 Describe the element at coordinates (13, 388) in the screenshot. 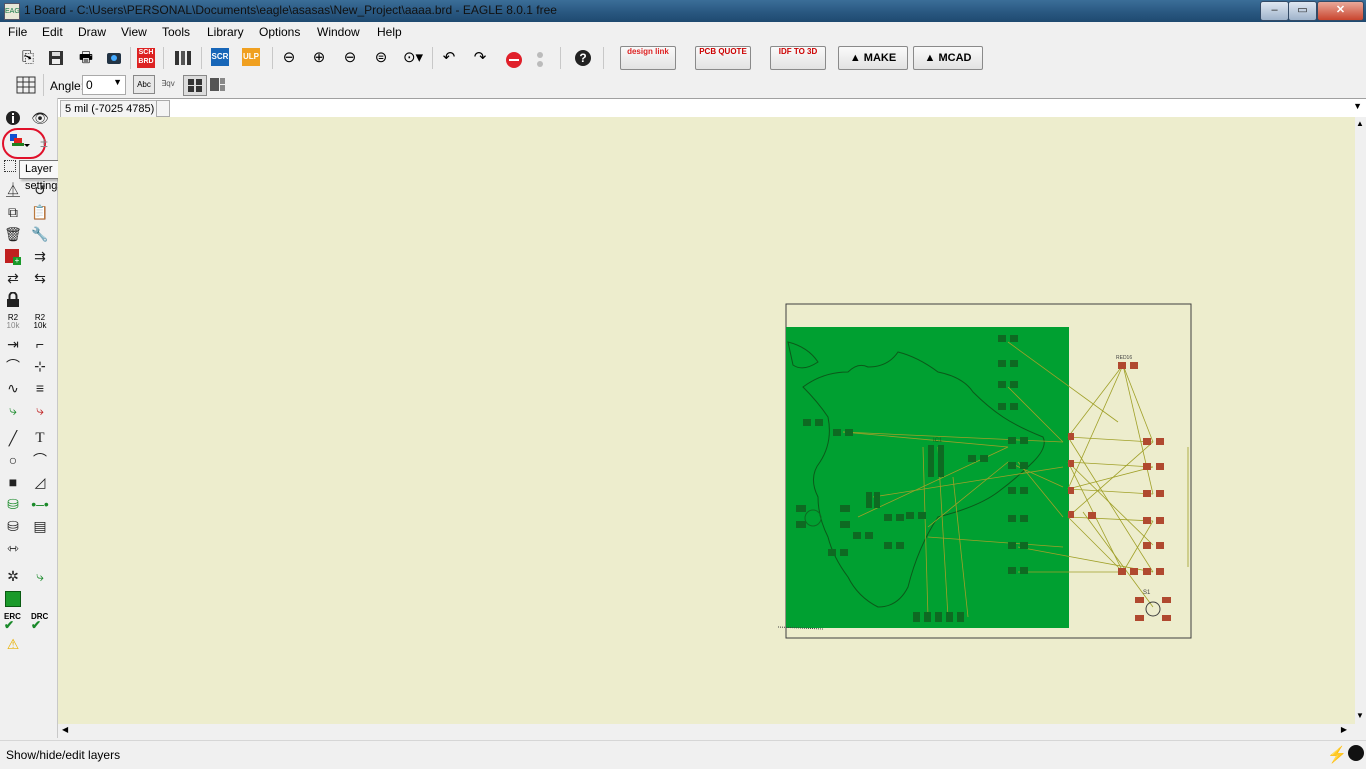

I see `meander-icon: ∿` at that location.